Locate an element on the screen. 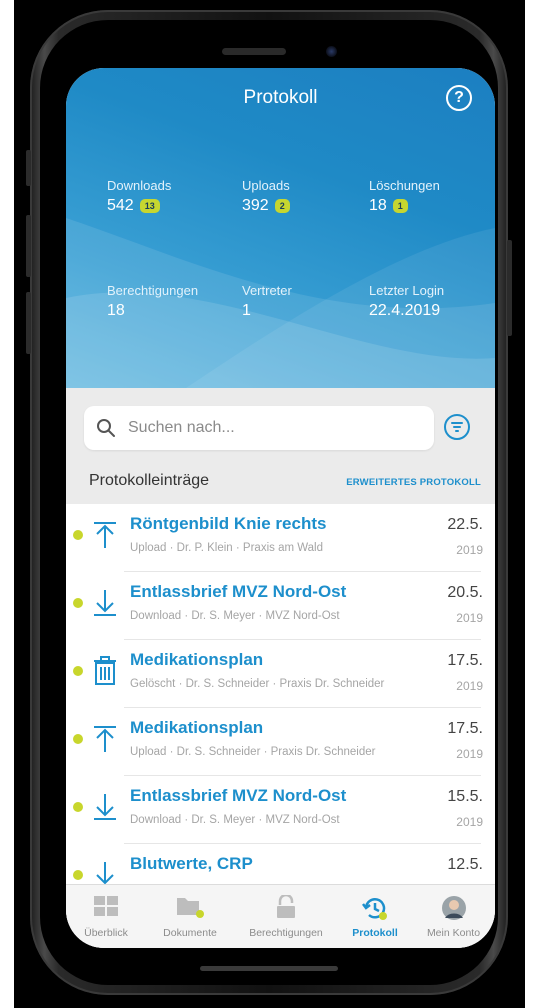 The height and width of the screenshot is (1008, 539). entry-date: 12.5. is located at coordinates (465, 864).